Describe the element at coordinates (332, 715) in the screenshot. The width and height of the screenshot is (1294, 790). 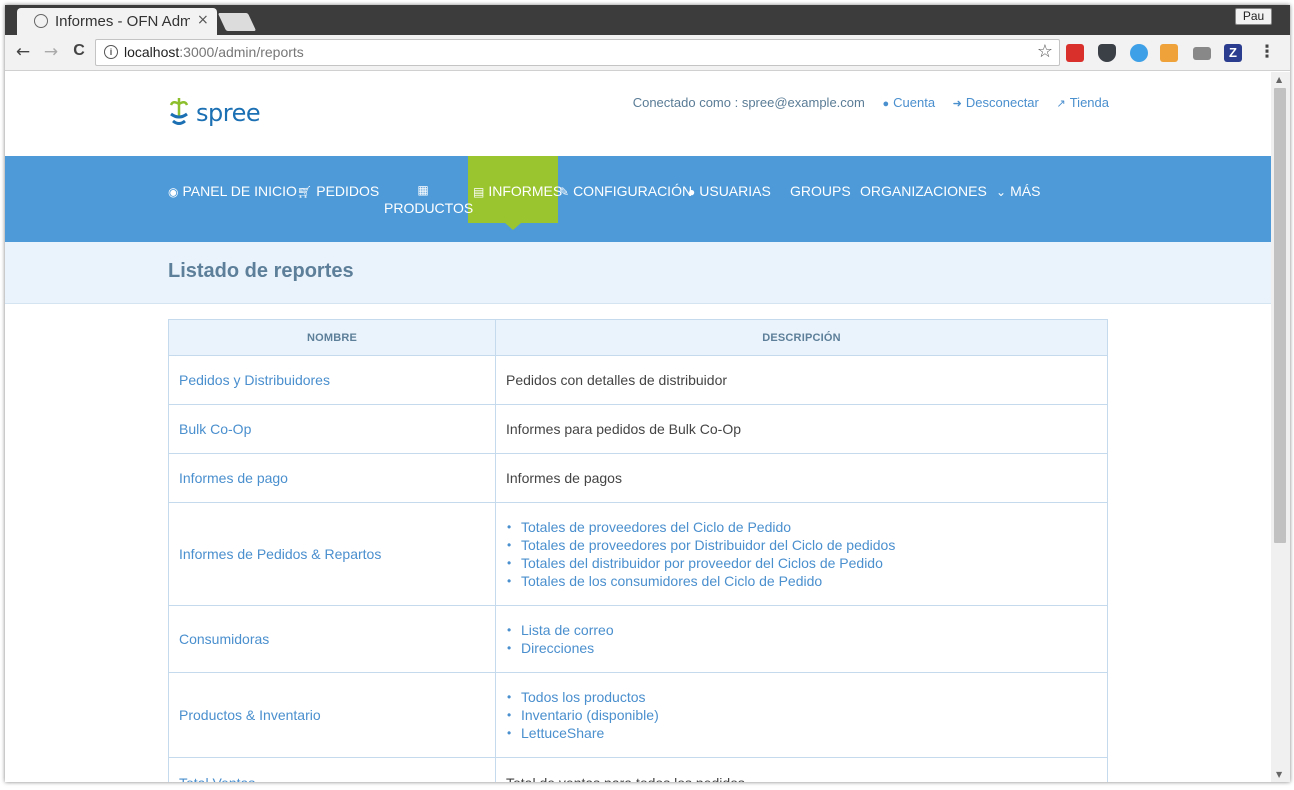
I see `report-name-link: Productos & Inventario` at that location.